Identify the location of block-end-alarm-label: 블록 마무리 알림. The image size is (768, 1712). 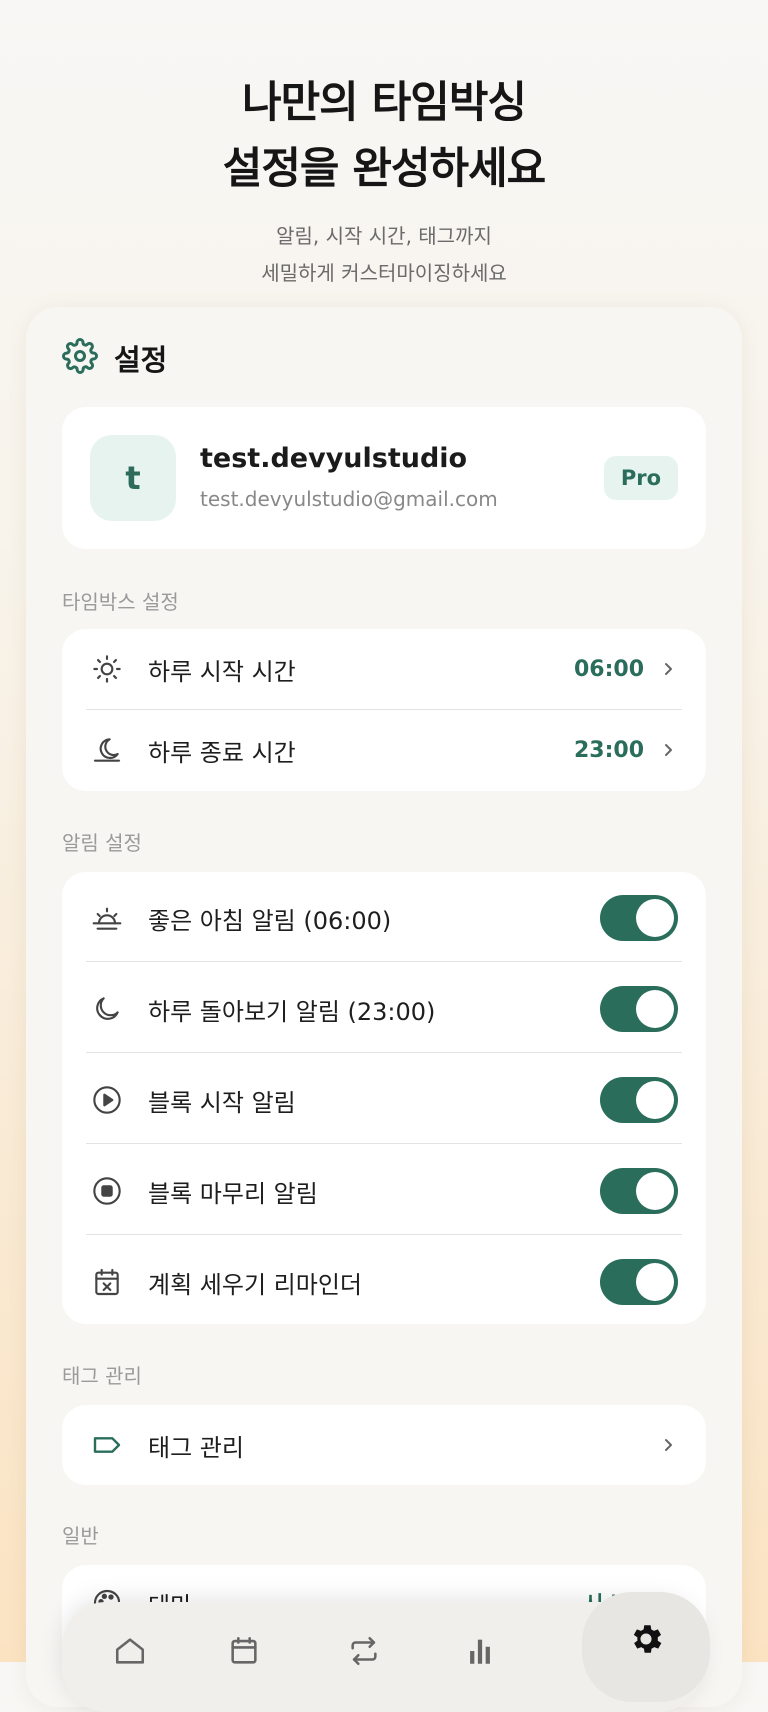
(233, 1193).